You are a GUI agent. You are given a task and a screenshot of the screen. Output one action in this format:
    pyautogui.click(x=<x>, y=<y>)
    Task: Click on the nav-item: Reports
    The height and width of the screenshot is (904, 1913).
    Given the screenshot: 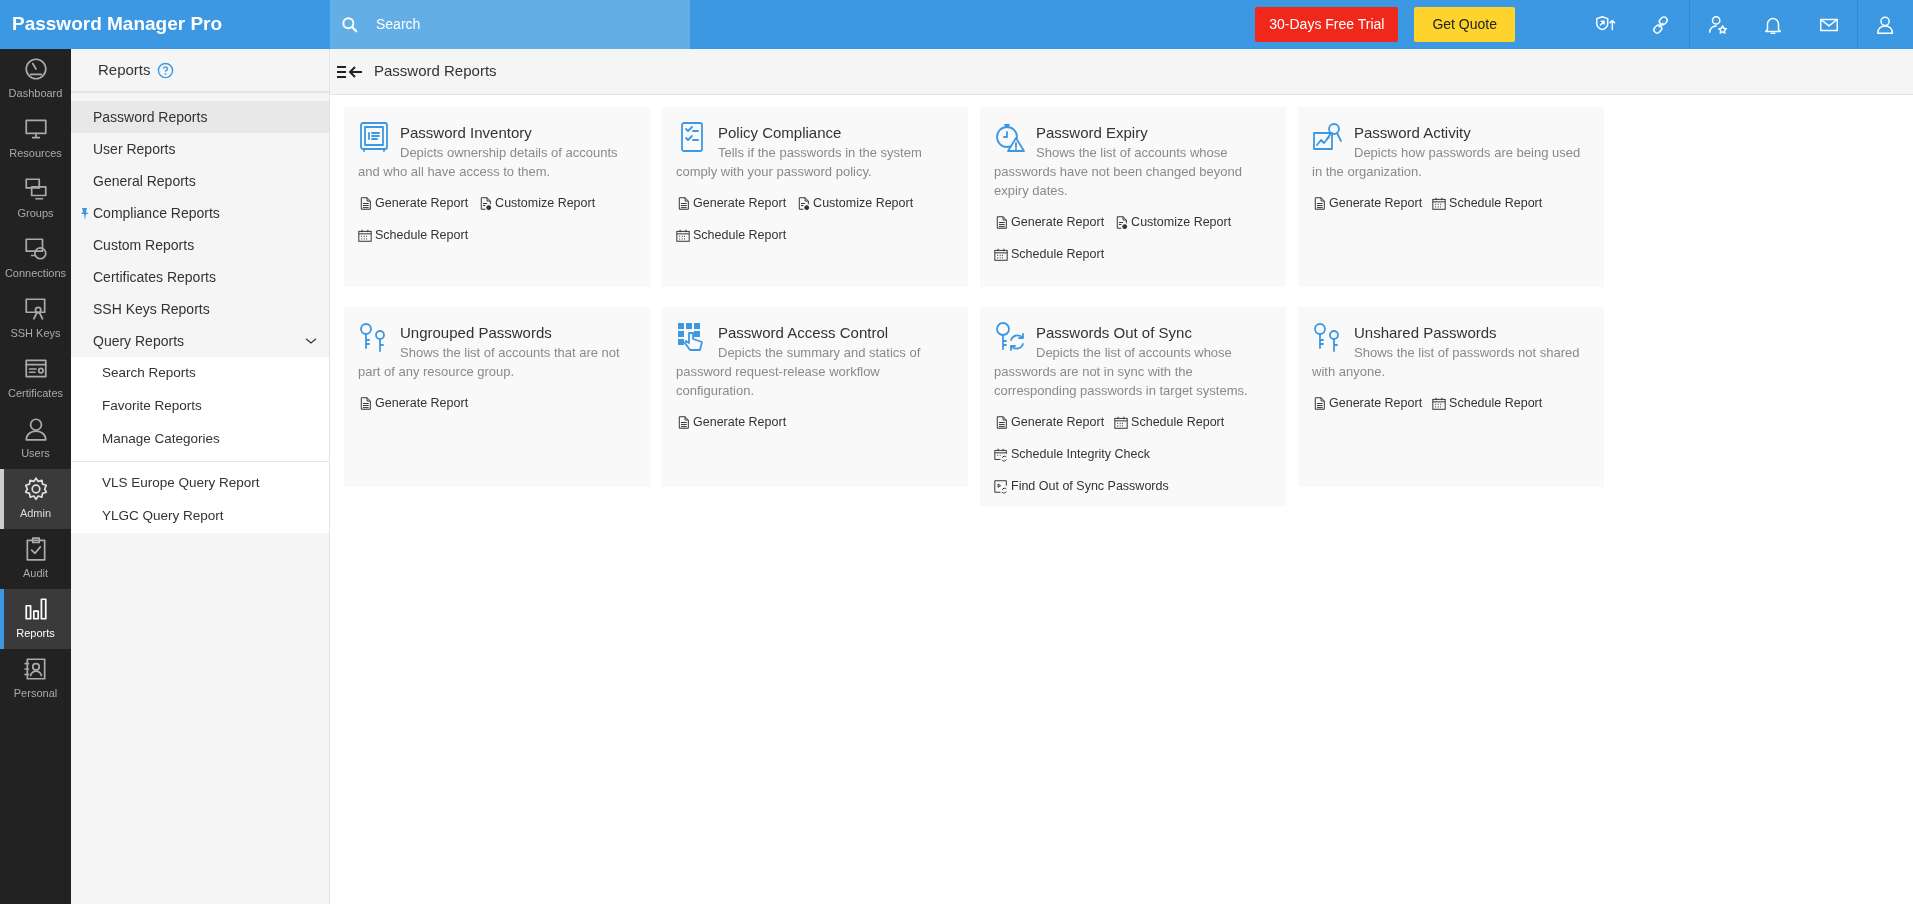 What is the action you would take?
    pyautogui.click(x=35, y=619)
    